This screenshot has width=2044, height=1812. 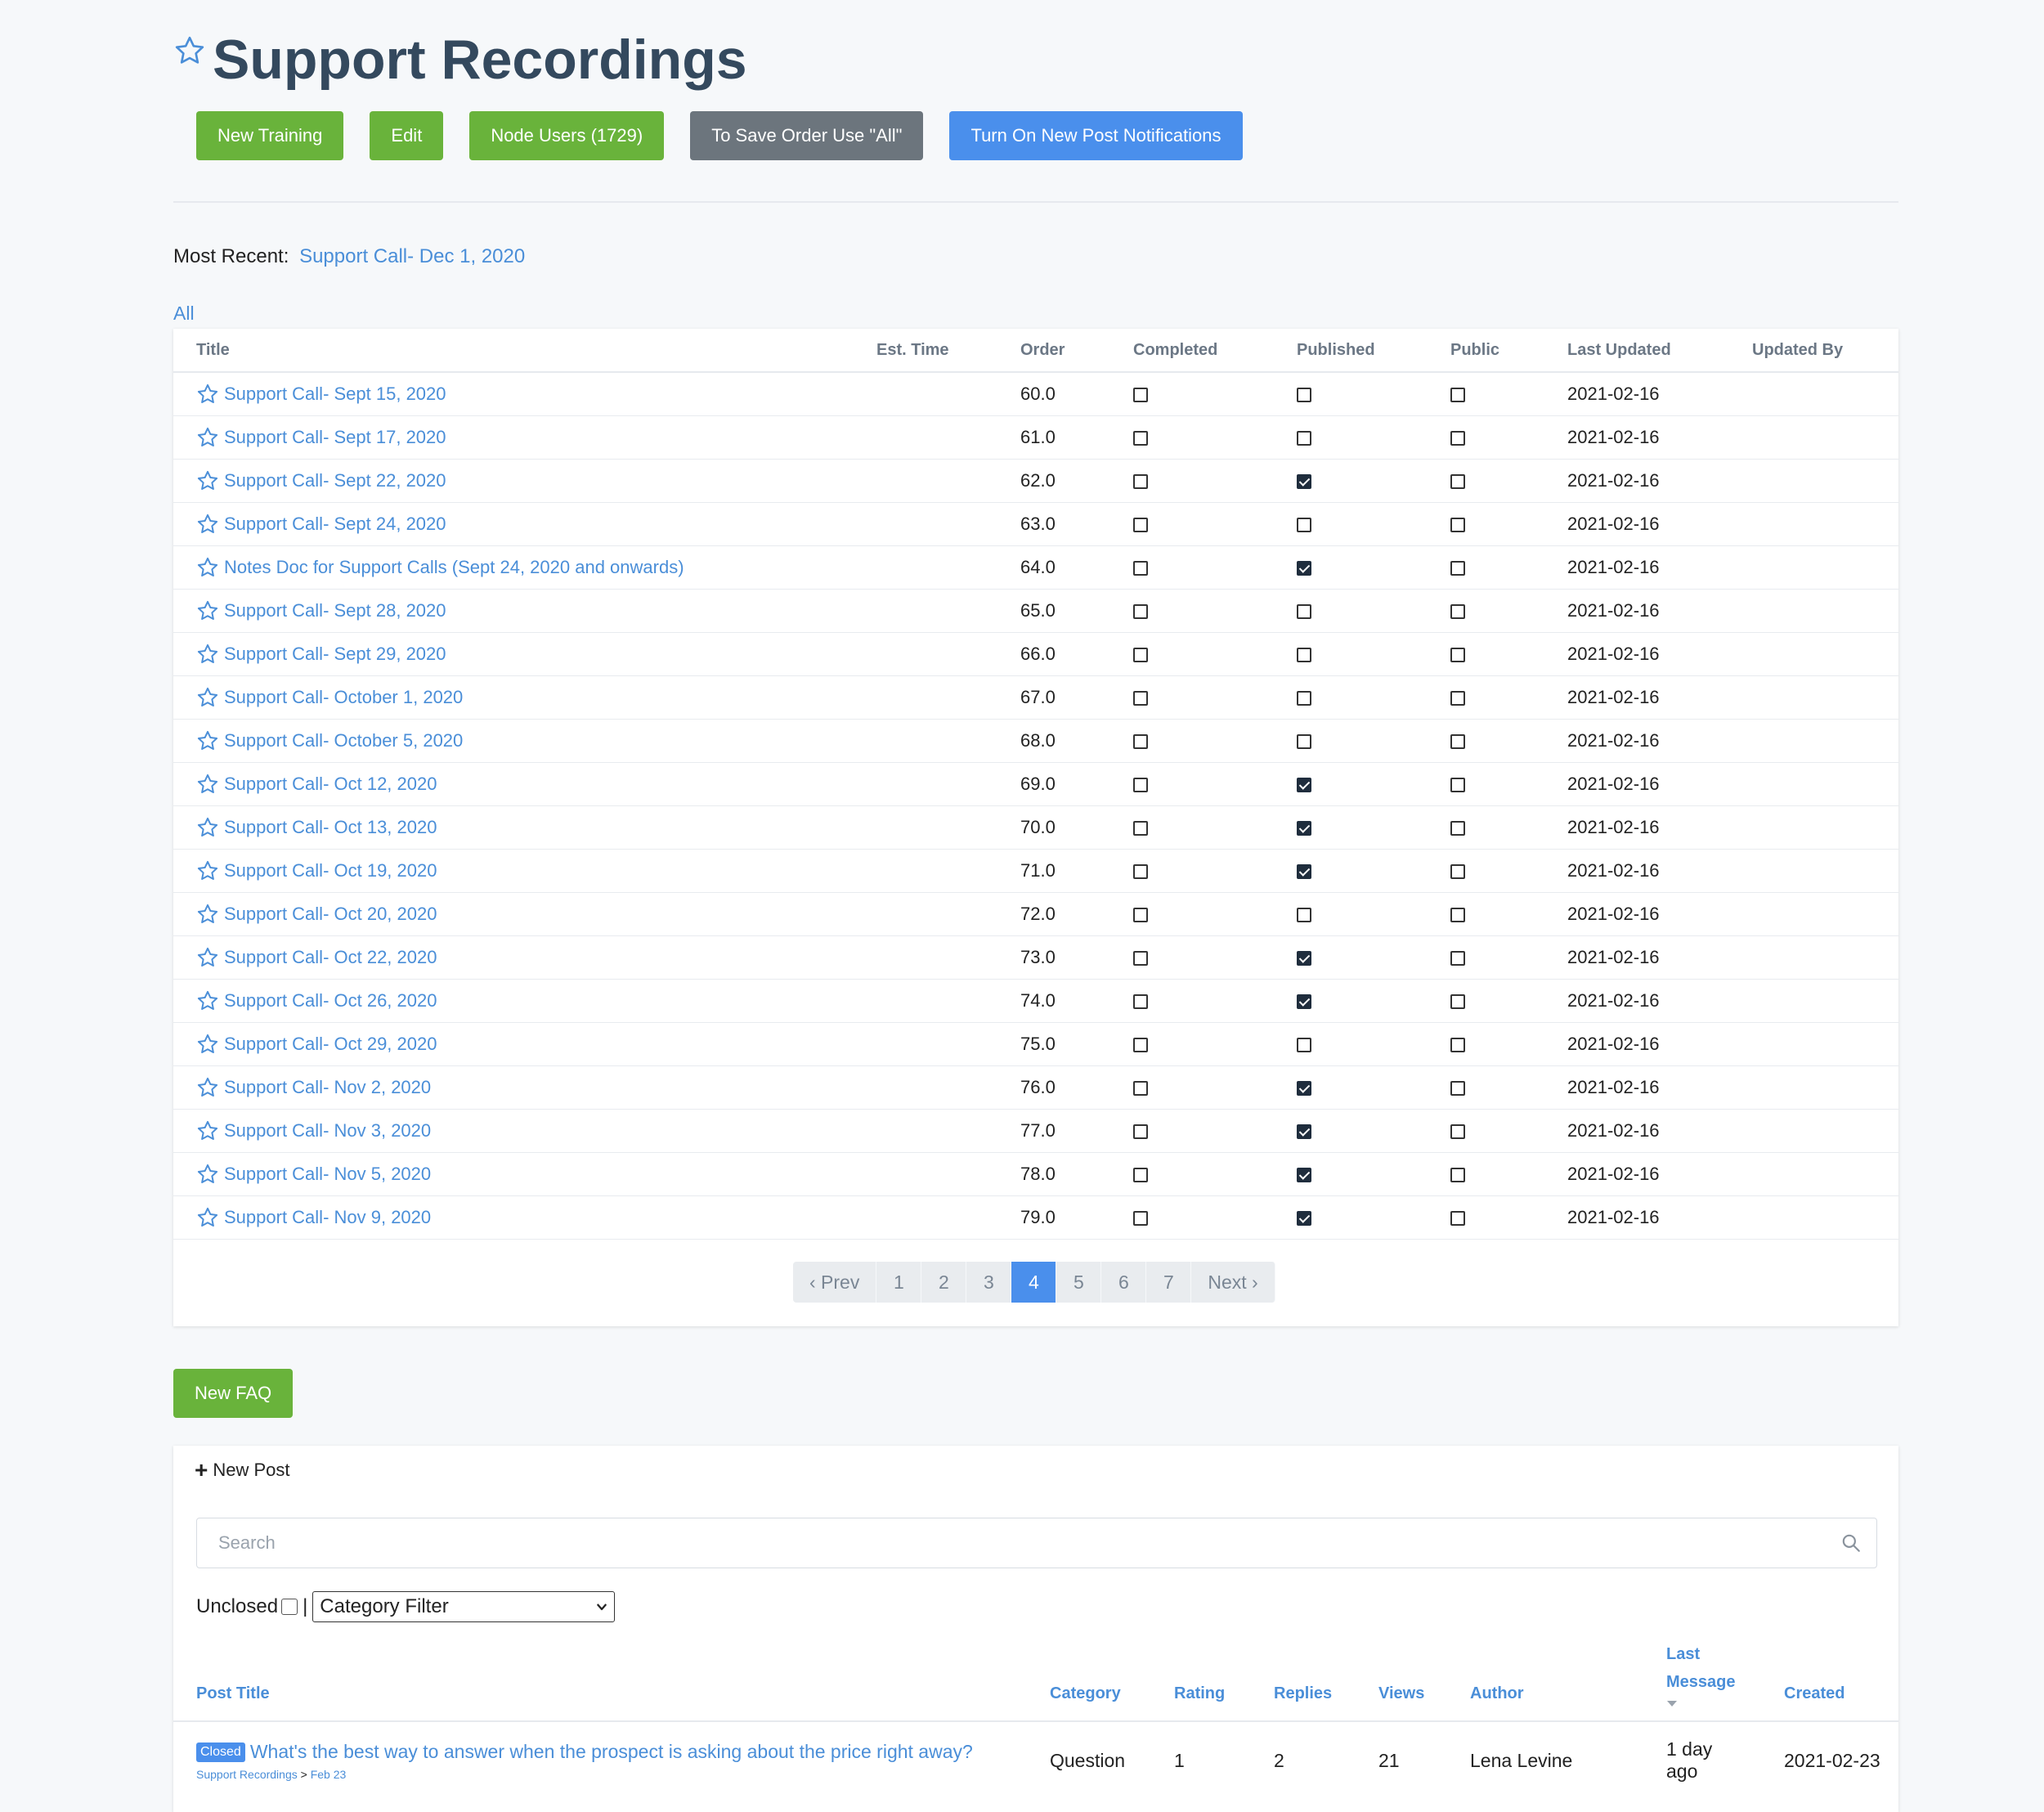 What do you see at coordinates (1841, 1679) in the screenshot?
I see `column-header-created: Created` at bounding box center [1841, 1679].